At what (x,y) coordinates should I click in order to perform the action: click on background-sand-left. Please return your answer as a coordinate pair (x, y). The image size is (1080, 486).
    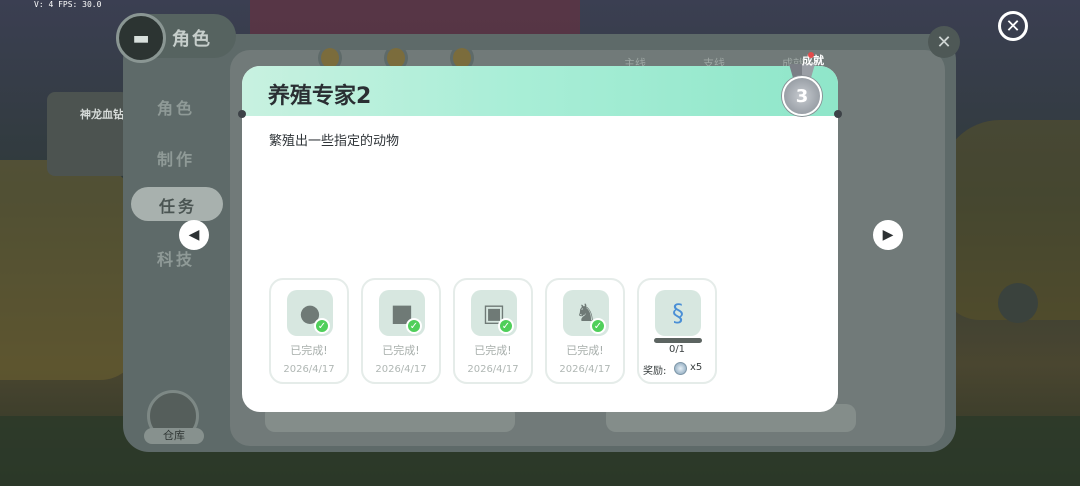
    Looking at the image, I should click on (70, 270).